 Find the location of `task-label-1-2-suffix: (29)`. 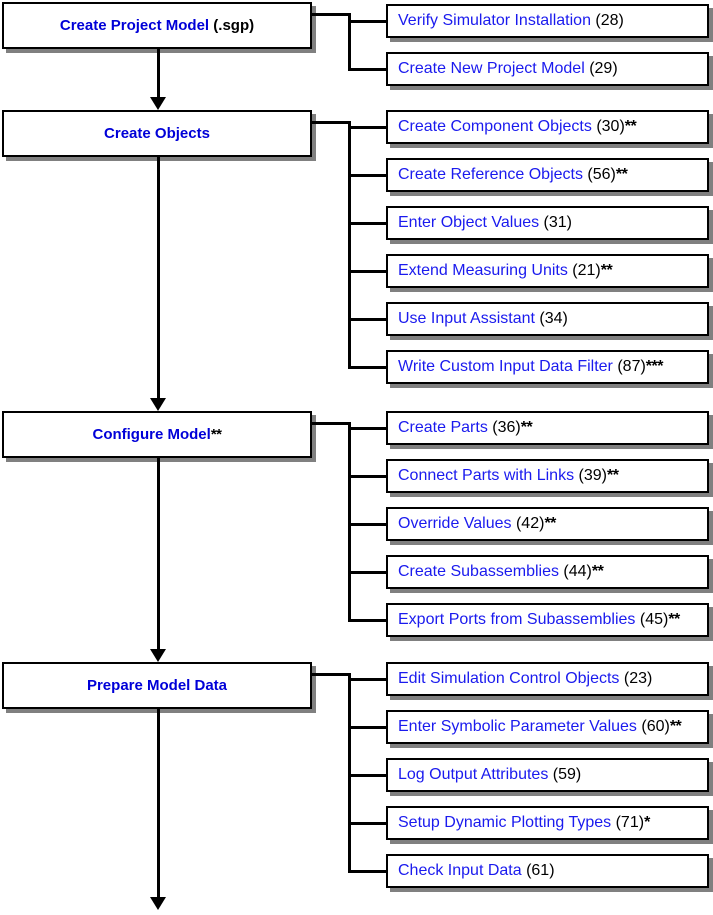

task-label-1-2-suffix: (29) is located at coordinates (601, 68).